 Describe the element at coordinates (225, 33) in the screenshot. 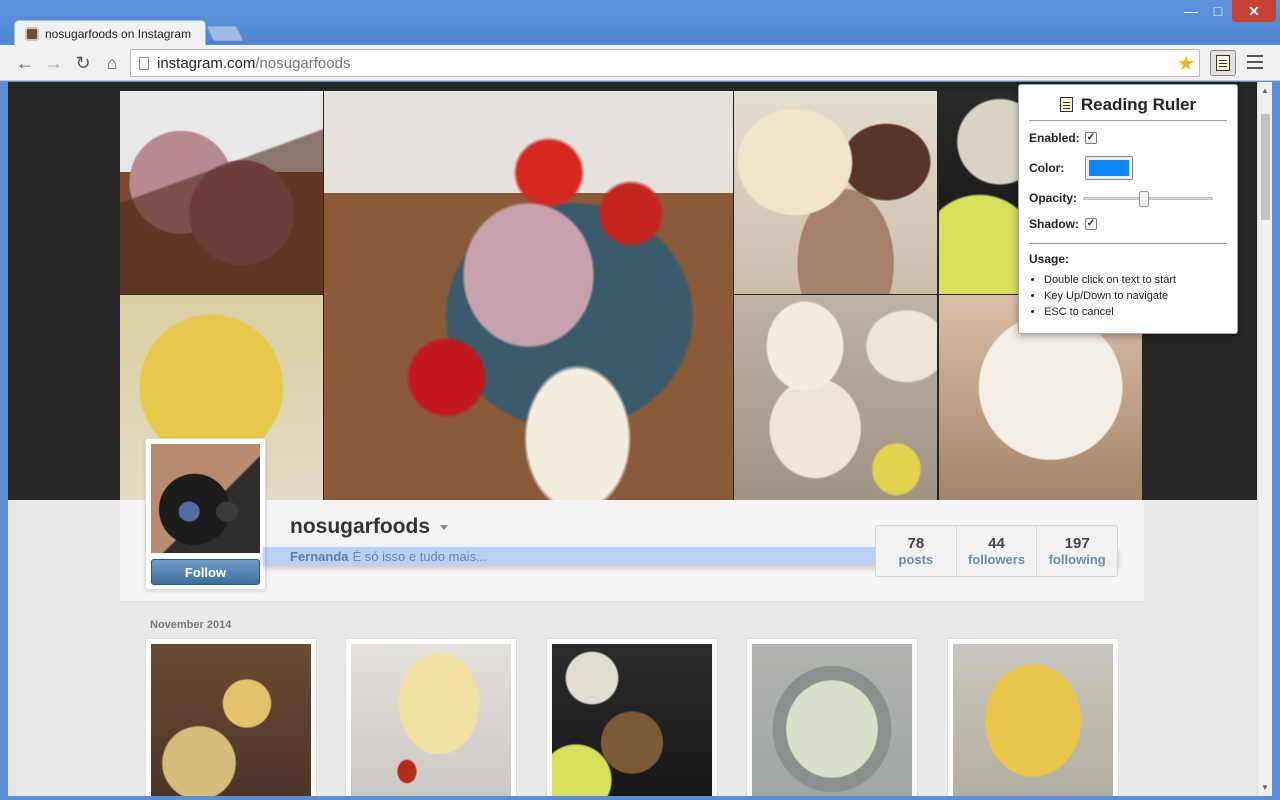

I see `new-tab-button` at that location.